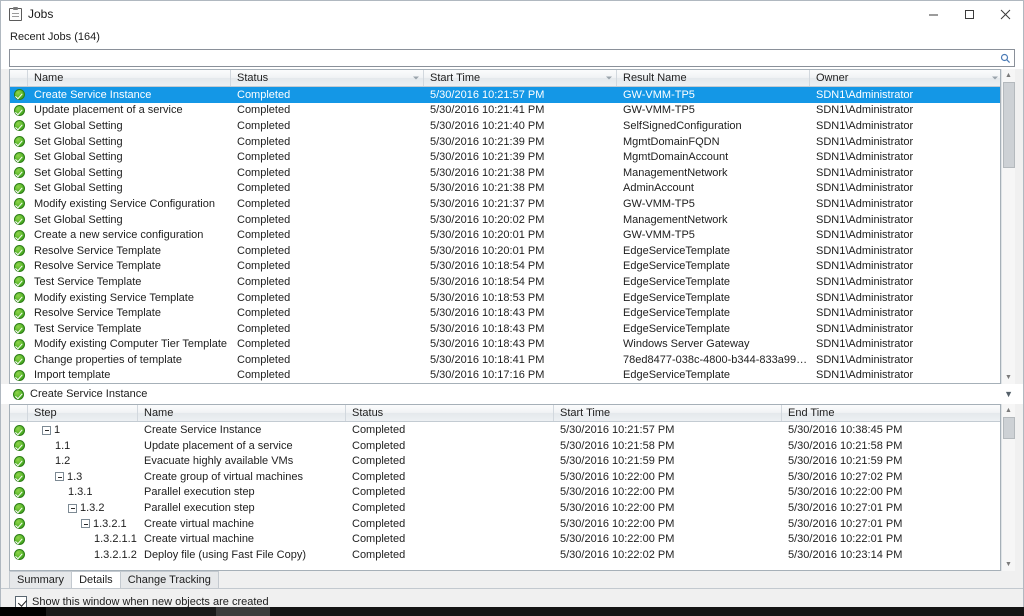  What do you see at coordinates (891, 413) in the screenshot?
I see `detail-header-end-time: End Time` at bounding box center [891, 413].